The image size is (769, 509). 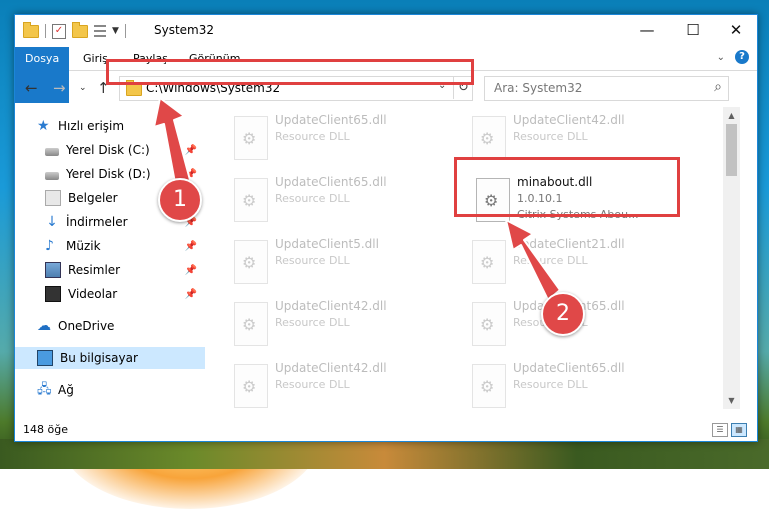 I want to click on tiles-view-icon: ▦, so click(x=739, y=430).